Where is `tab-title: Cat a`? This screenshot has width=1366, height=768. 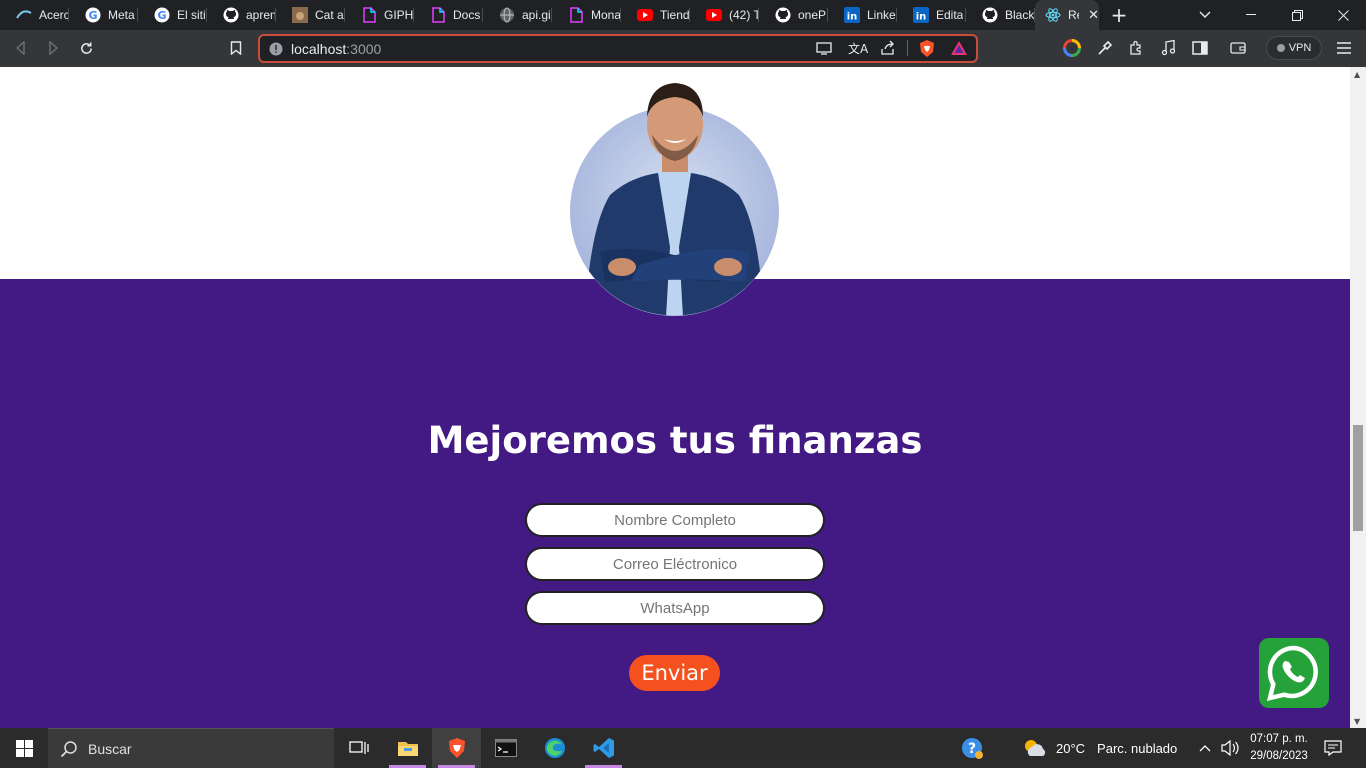
tab-title: Cat a is located at coordinates (329, 15).